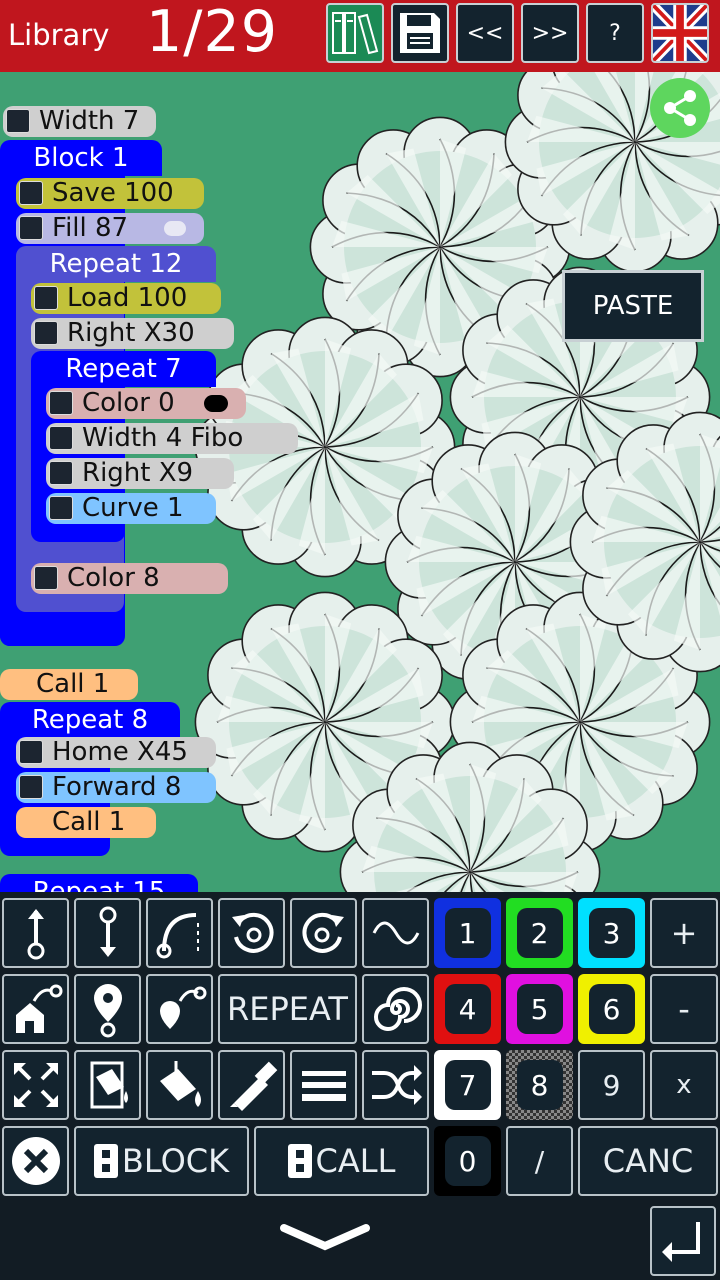 Image resolution: width=720 pixels, height=1280 pixels. Describe the element at coordinates (31, 193) in the screenshot. I see `save-memory-icon` at that location.